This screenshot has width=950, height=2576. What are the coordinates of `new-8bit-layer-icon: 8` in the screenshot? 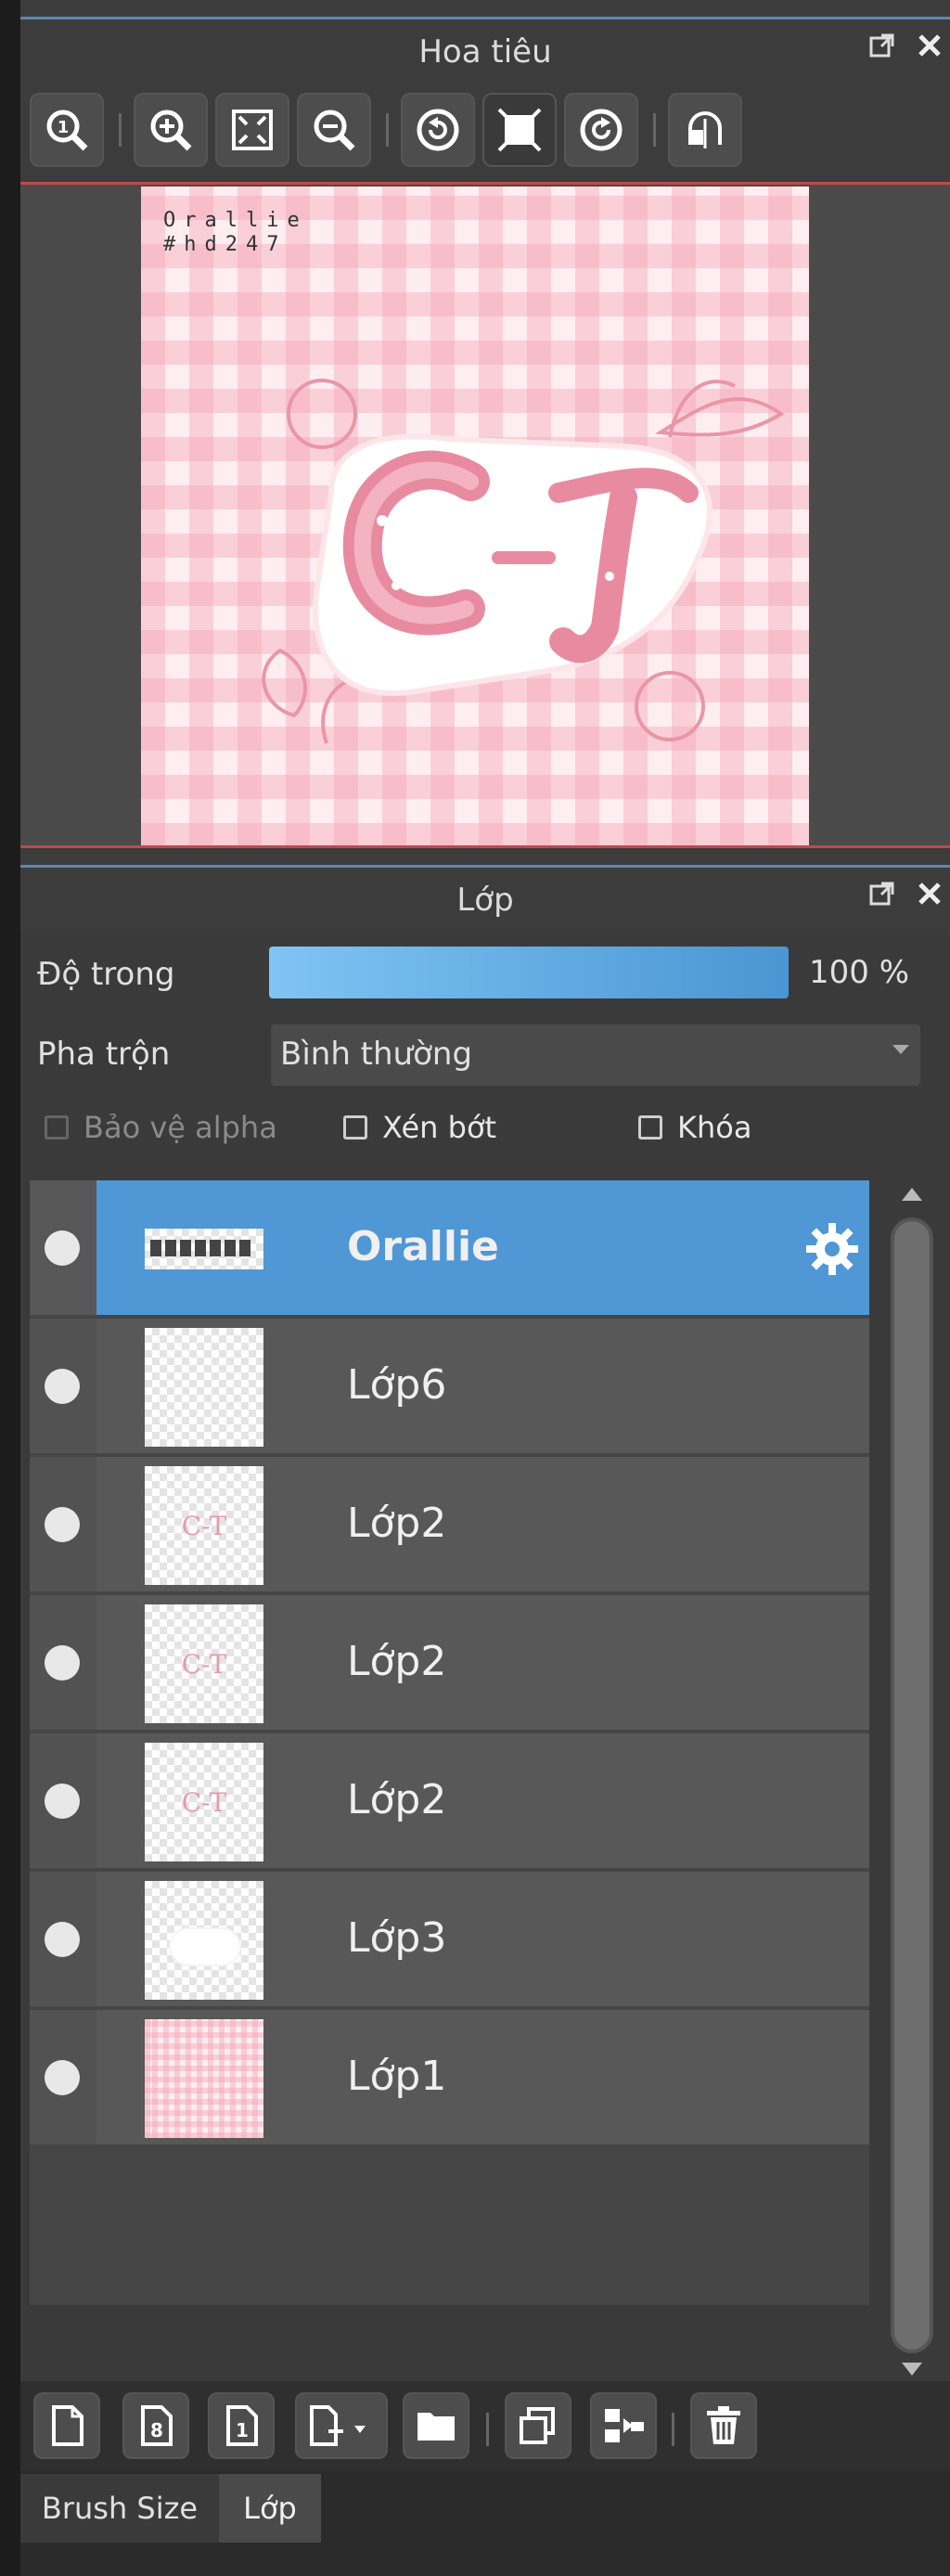 It's located at (155, 2425).